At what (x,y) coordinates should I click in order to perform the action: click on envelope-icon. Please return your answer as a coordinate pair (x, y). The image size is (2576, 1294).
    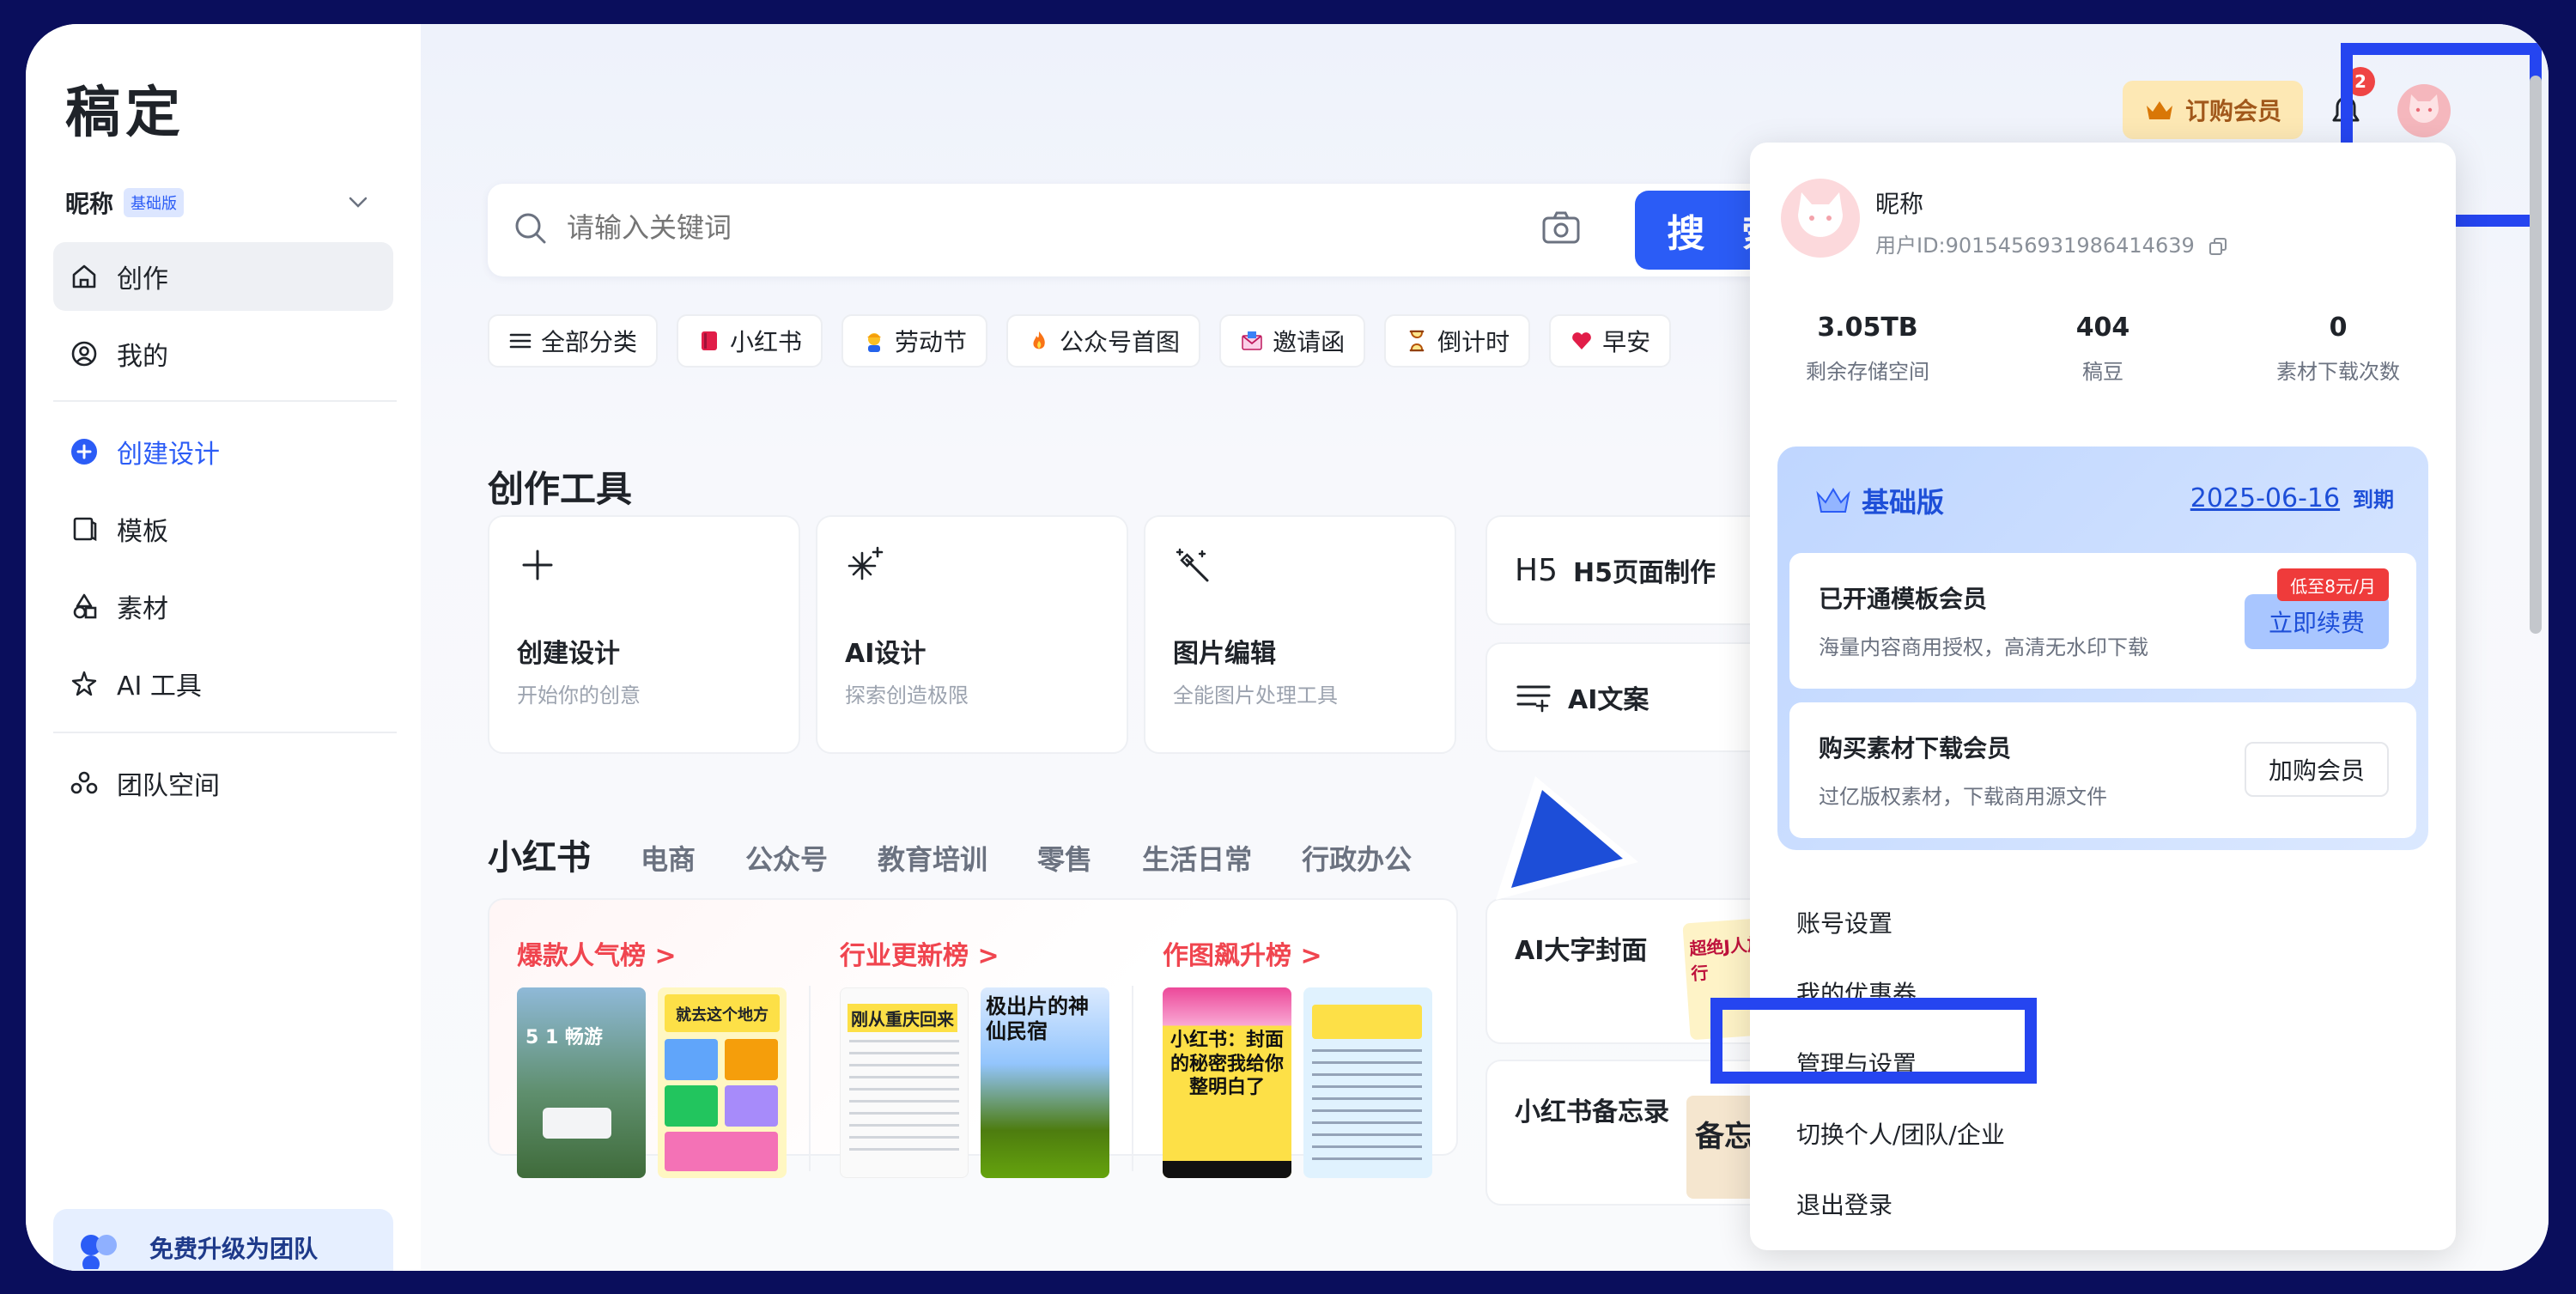
    Looking at the image, I should click on (1252, 340).